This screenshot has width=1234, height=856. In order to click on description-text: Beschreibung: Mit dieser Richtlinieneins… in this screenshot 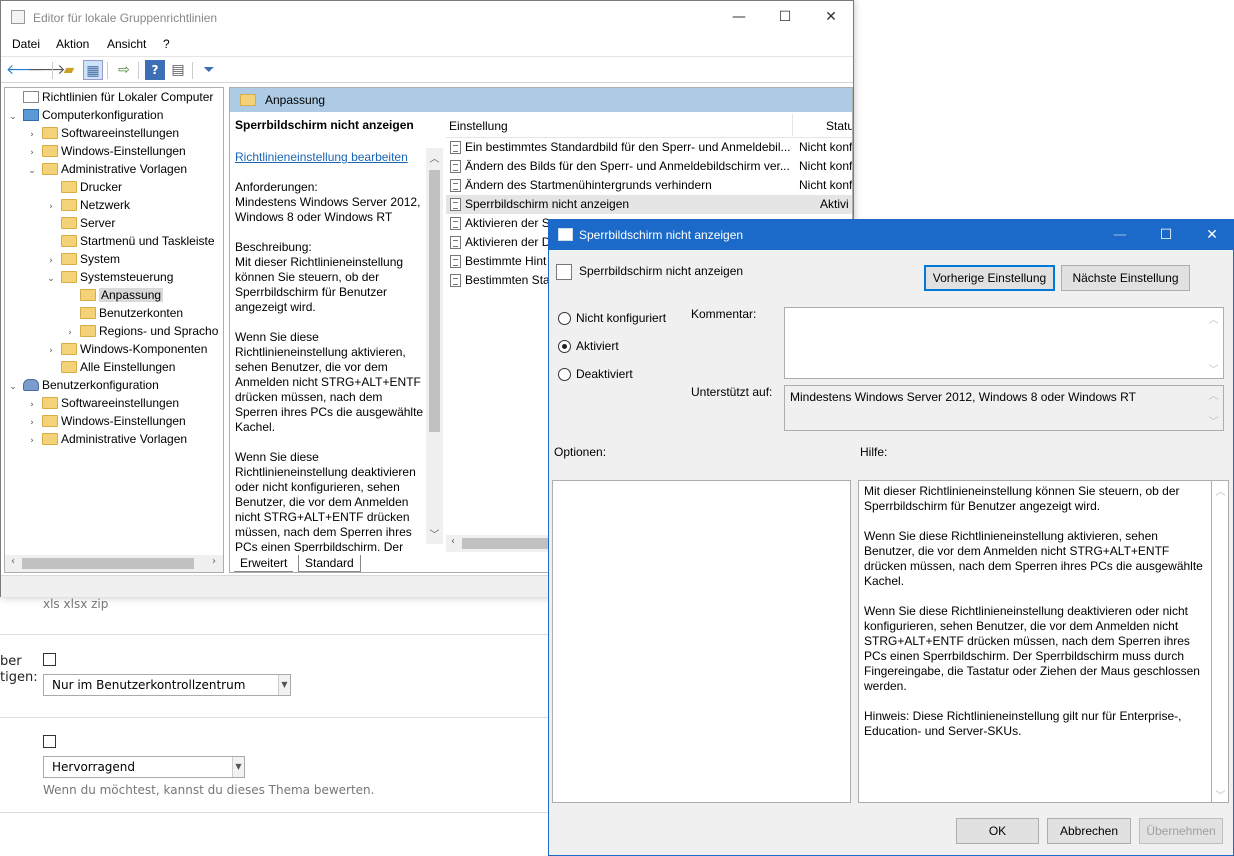, I will do `click(319, 277)`.